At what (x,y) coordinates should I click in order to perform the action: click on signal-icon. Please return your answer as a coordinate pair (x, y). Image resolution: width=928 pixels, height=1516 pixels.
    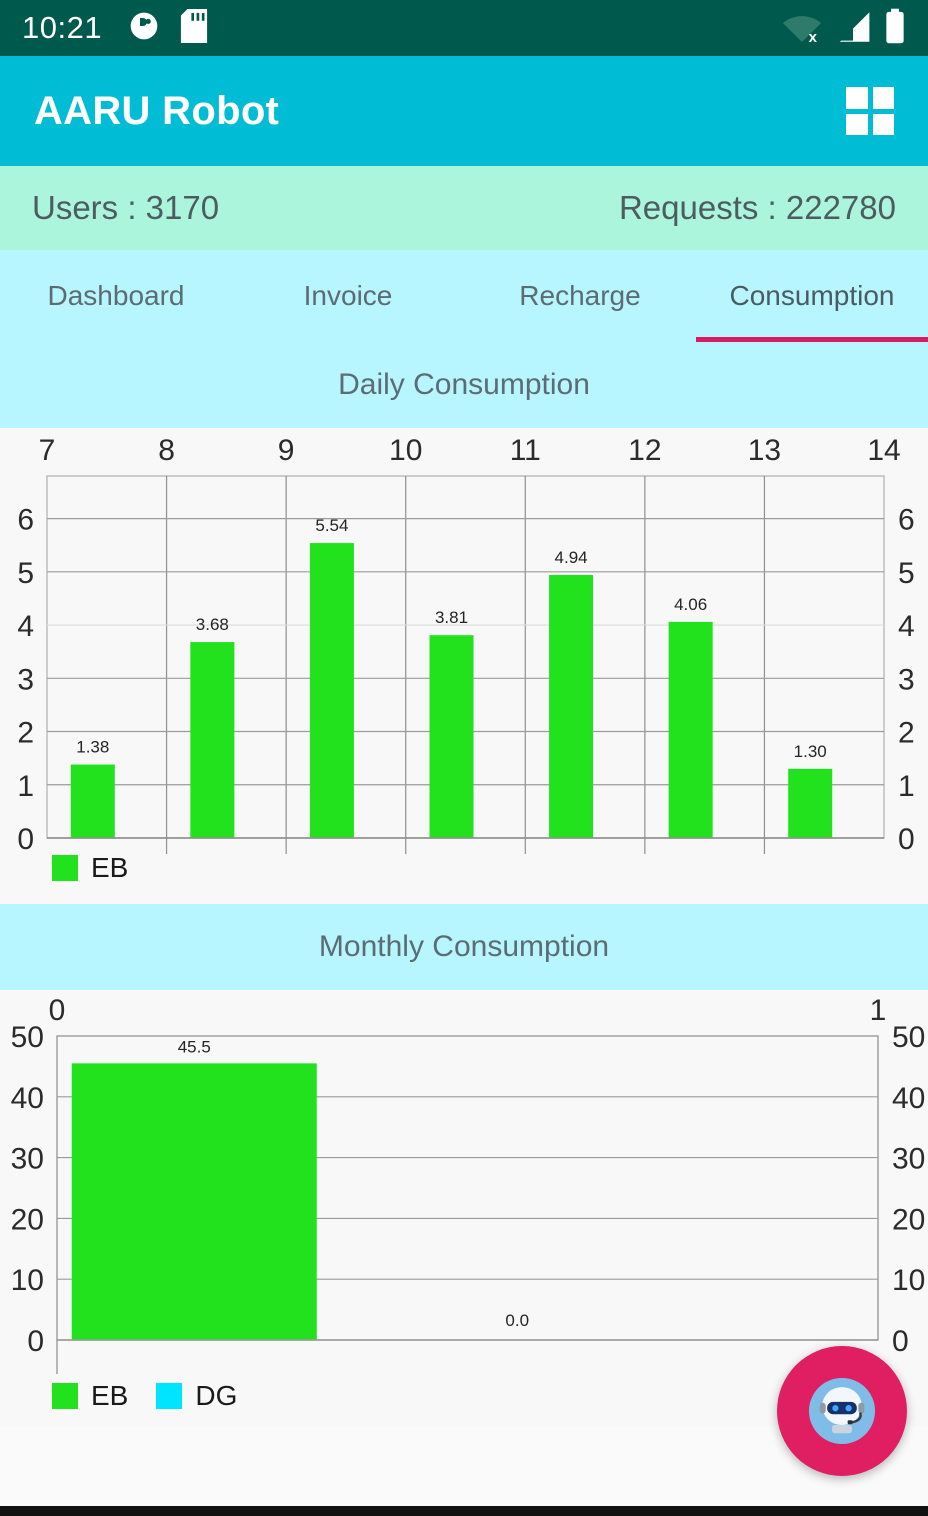
    Looking at the image, I should click on (853, 29).